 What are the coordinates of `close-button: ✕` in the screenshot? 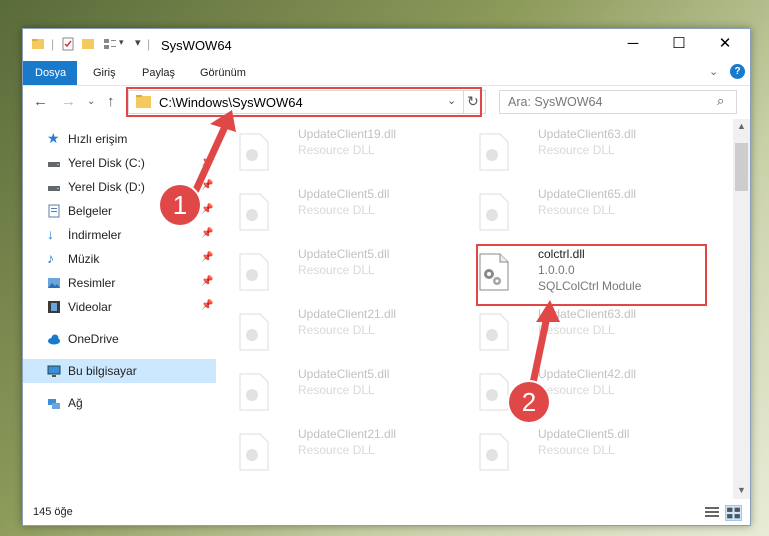 It's located at (725, 44).